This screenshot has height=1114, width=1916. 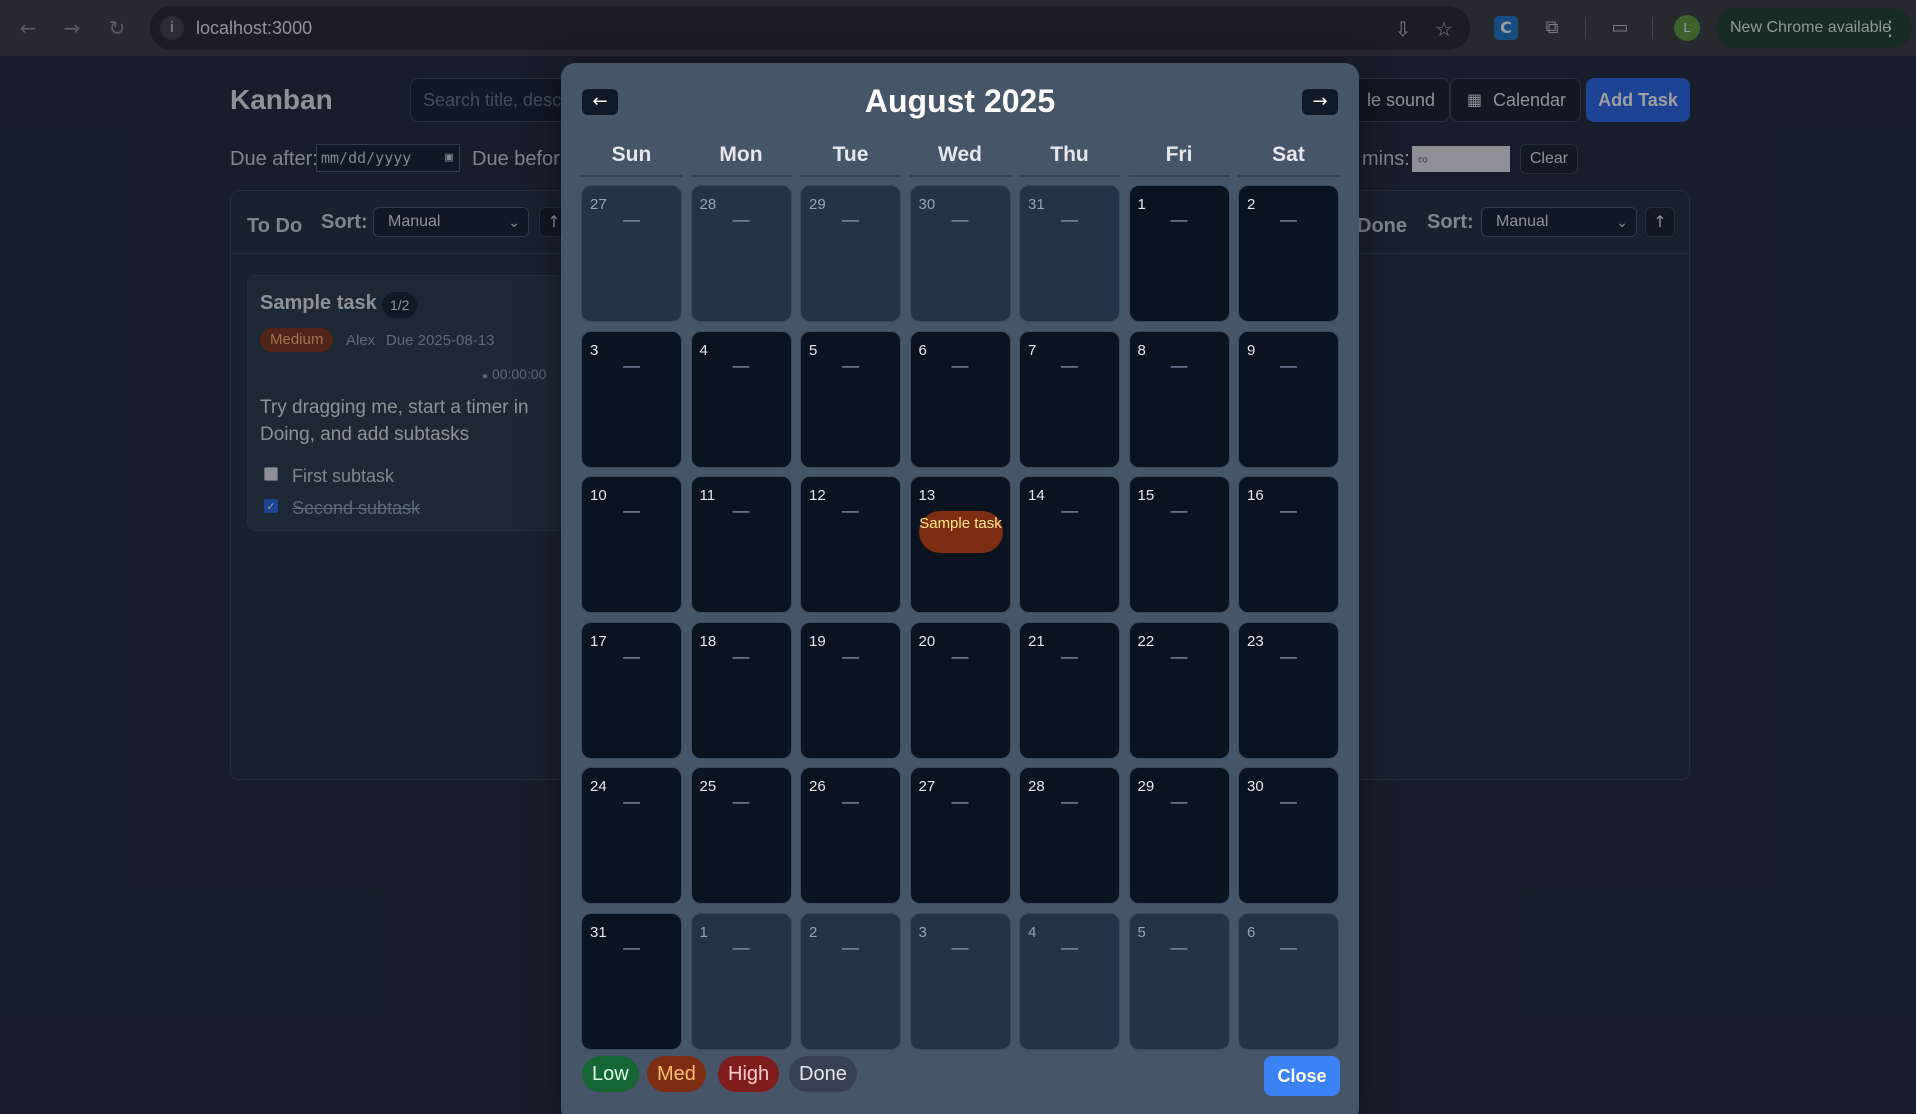 I want to click on calendar-day-cell: 25—, so click(x=741, y=835).